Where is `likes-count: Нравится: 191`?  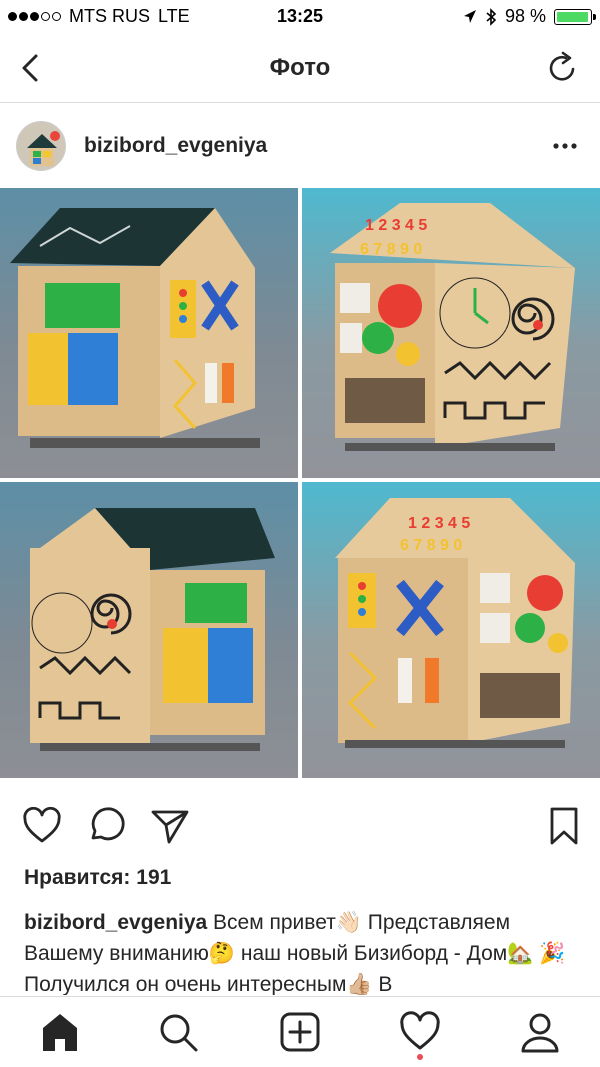 likes-count: Нравится: 191 is located at coordinates (97, 878).